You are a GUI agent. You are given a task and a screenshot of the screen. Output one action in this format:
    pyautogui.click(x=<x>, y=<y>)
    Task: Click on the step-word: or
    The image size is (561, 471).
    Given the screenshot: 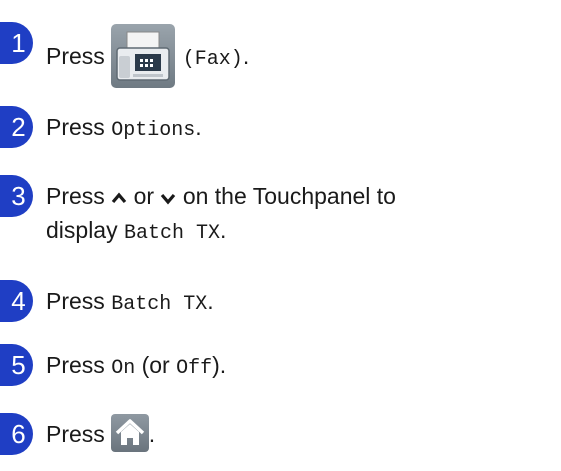 What is the action you would take?
    pyautogui.click(x=144, y=196)
    